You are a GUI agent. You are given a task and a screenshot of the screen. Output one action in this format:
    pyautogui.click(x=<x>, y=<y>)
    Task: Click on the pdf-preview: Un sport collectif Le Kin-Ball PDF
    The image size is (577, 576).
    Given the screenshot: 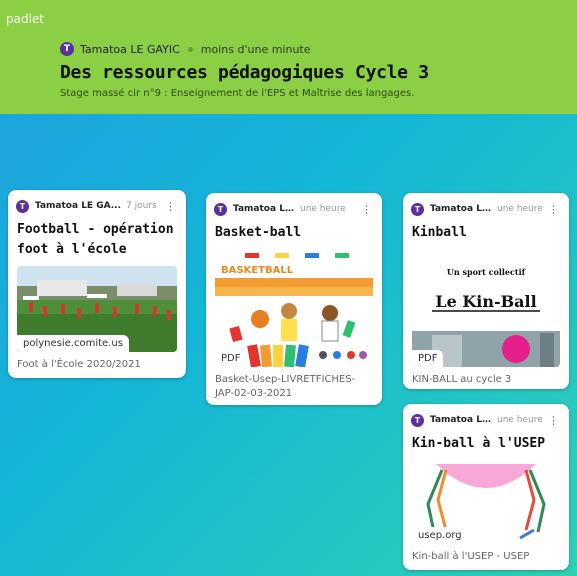 What is the action you would take?
    pyautogui.click(x=486, y=309)
    